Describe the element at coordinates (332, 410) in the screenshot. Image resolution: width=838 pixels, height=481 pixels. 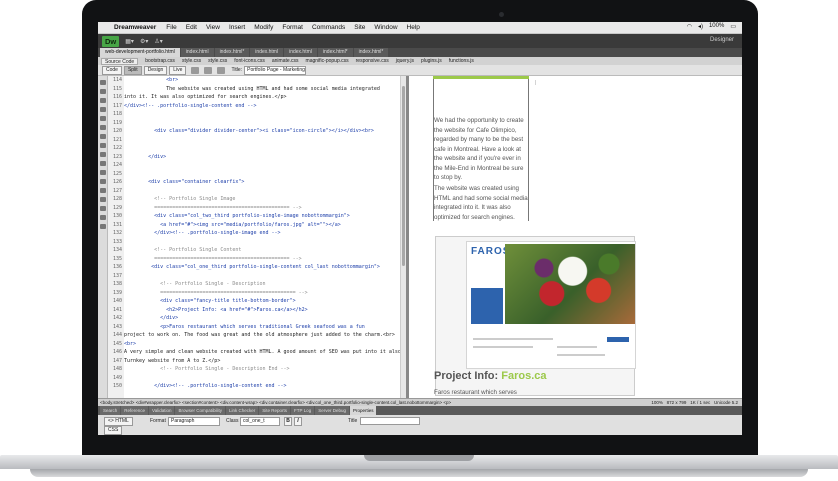
I see `tab-server-debug: Server Debug` at that location.